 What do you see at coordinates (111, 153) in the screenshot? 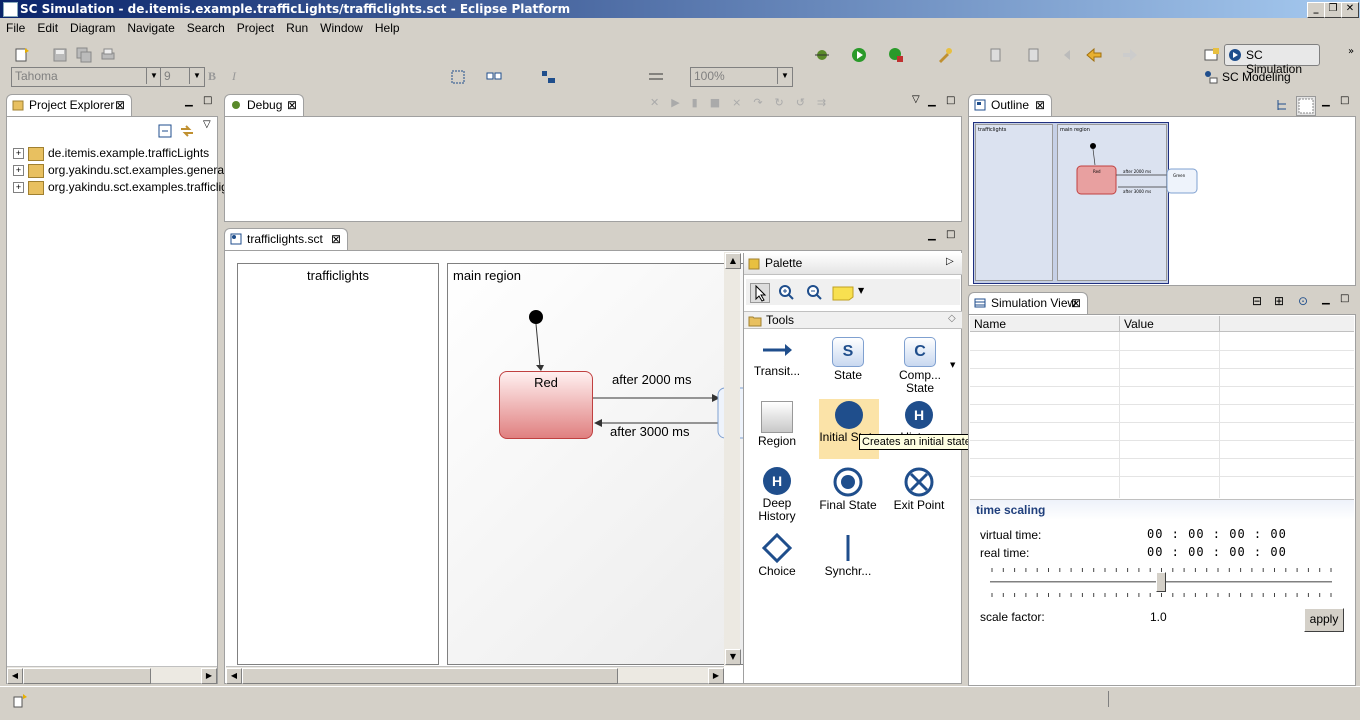
I see `tree-item-project: + de.itemis.example.trafficLights` at bounding box center [111, 153].